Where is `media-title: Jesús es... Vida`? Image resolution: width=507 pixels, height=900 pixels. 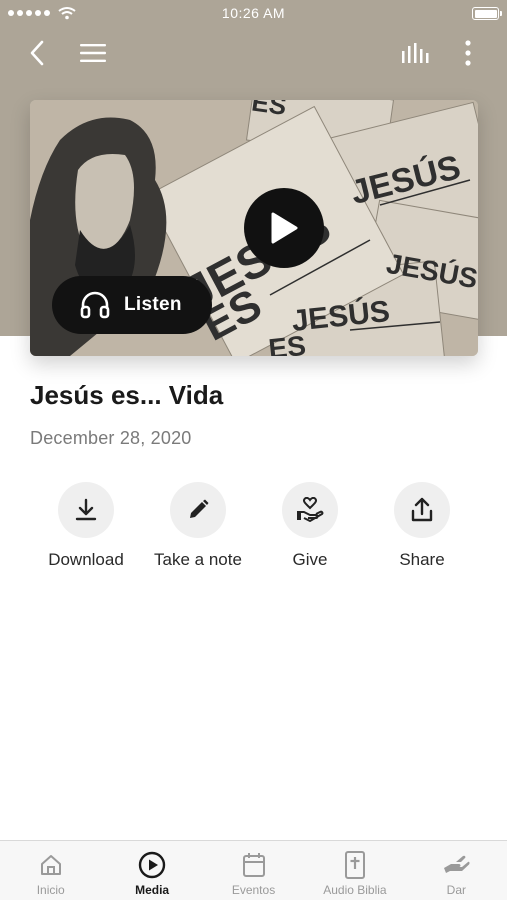 media-title: Jesús es... Vida is located at coordinates (127, 395).